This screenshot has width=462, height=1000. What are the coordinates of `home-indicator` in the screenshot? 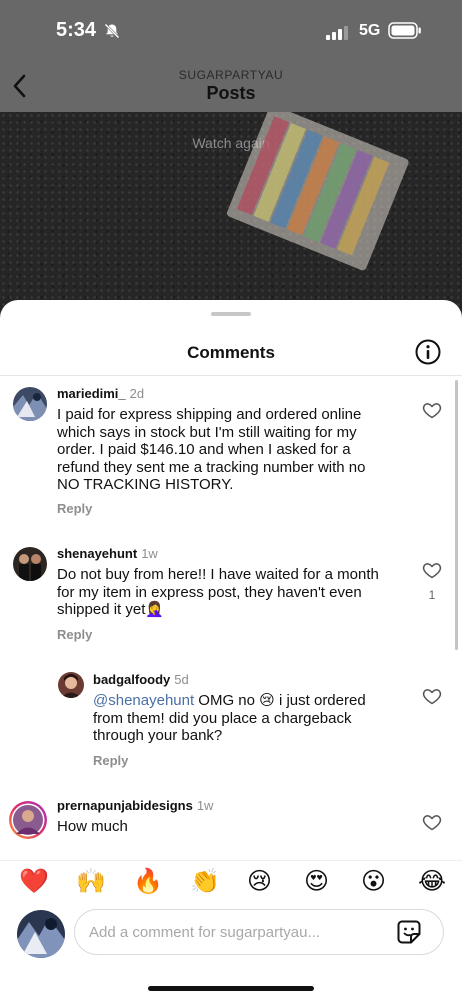 It's located at (231, 988).